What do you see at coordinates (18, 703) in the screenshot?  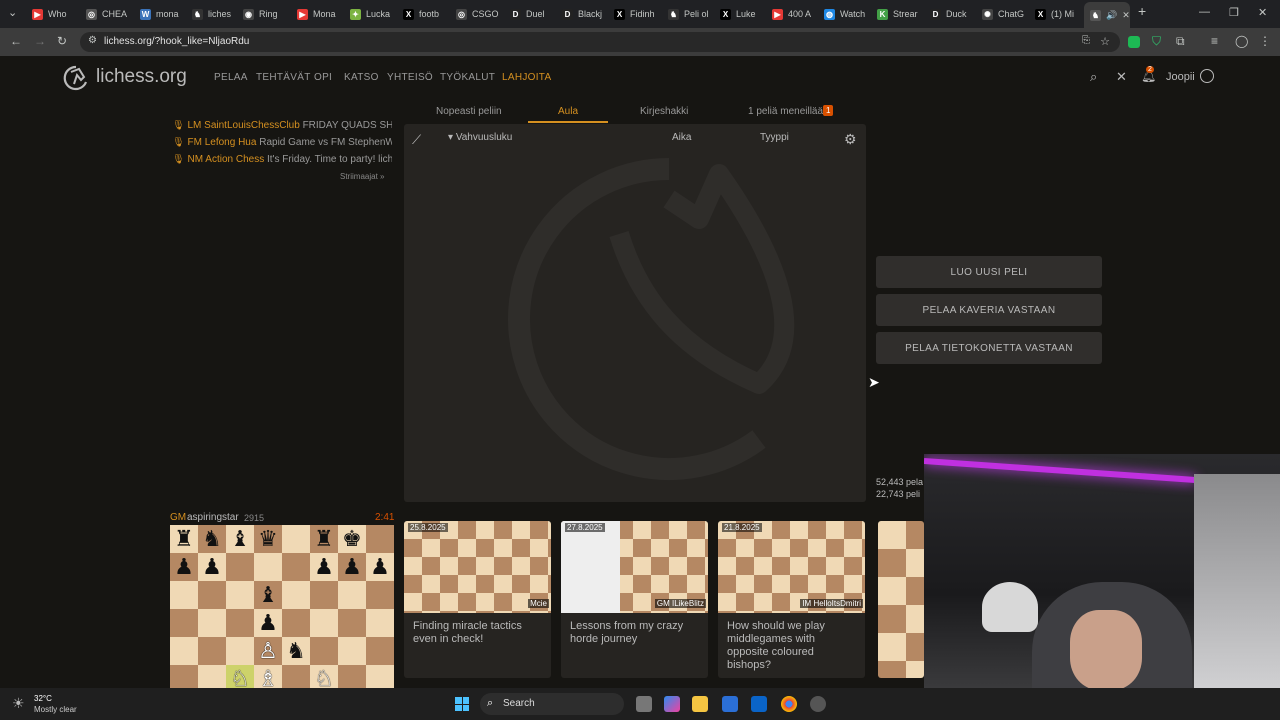 I see `weather-icon: ☀` at bounding box center [18, 703].